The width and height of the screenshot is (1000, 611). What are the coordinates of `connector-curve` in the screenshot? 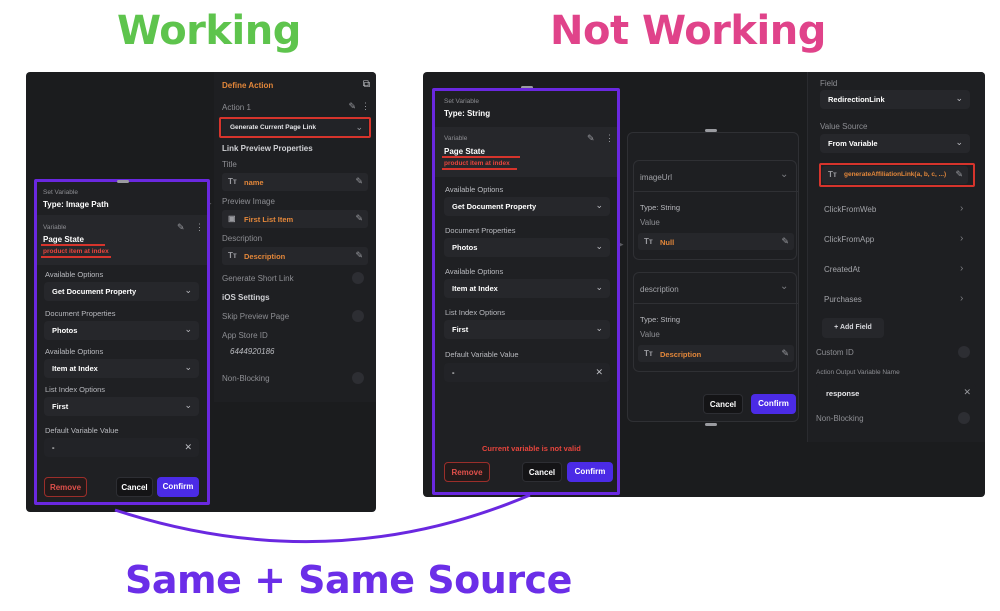 It's located at (322, 518).